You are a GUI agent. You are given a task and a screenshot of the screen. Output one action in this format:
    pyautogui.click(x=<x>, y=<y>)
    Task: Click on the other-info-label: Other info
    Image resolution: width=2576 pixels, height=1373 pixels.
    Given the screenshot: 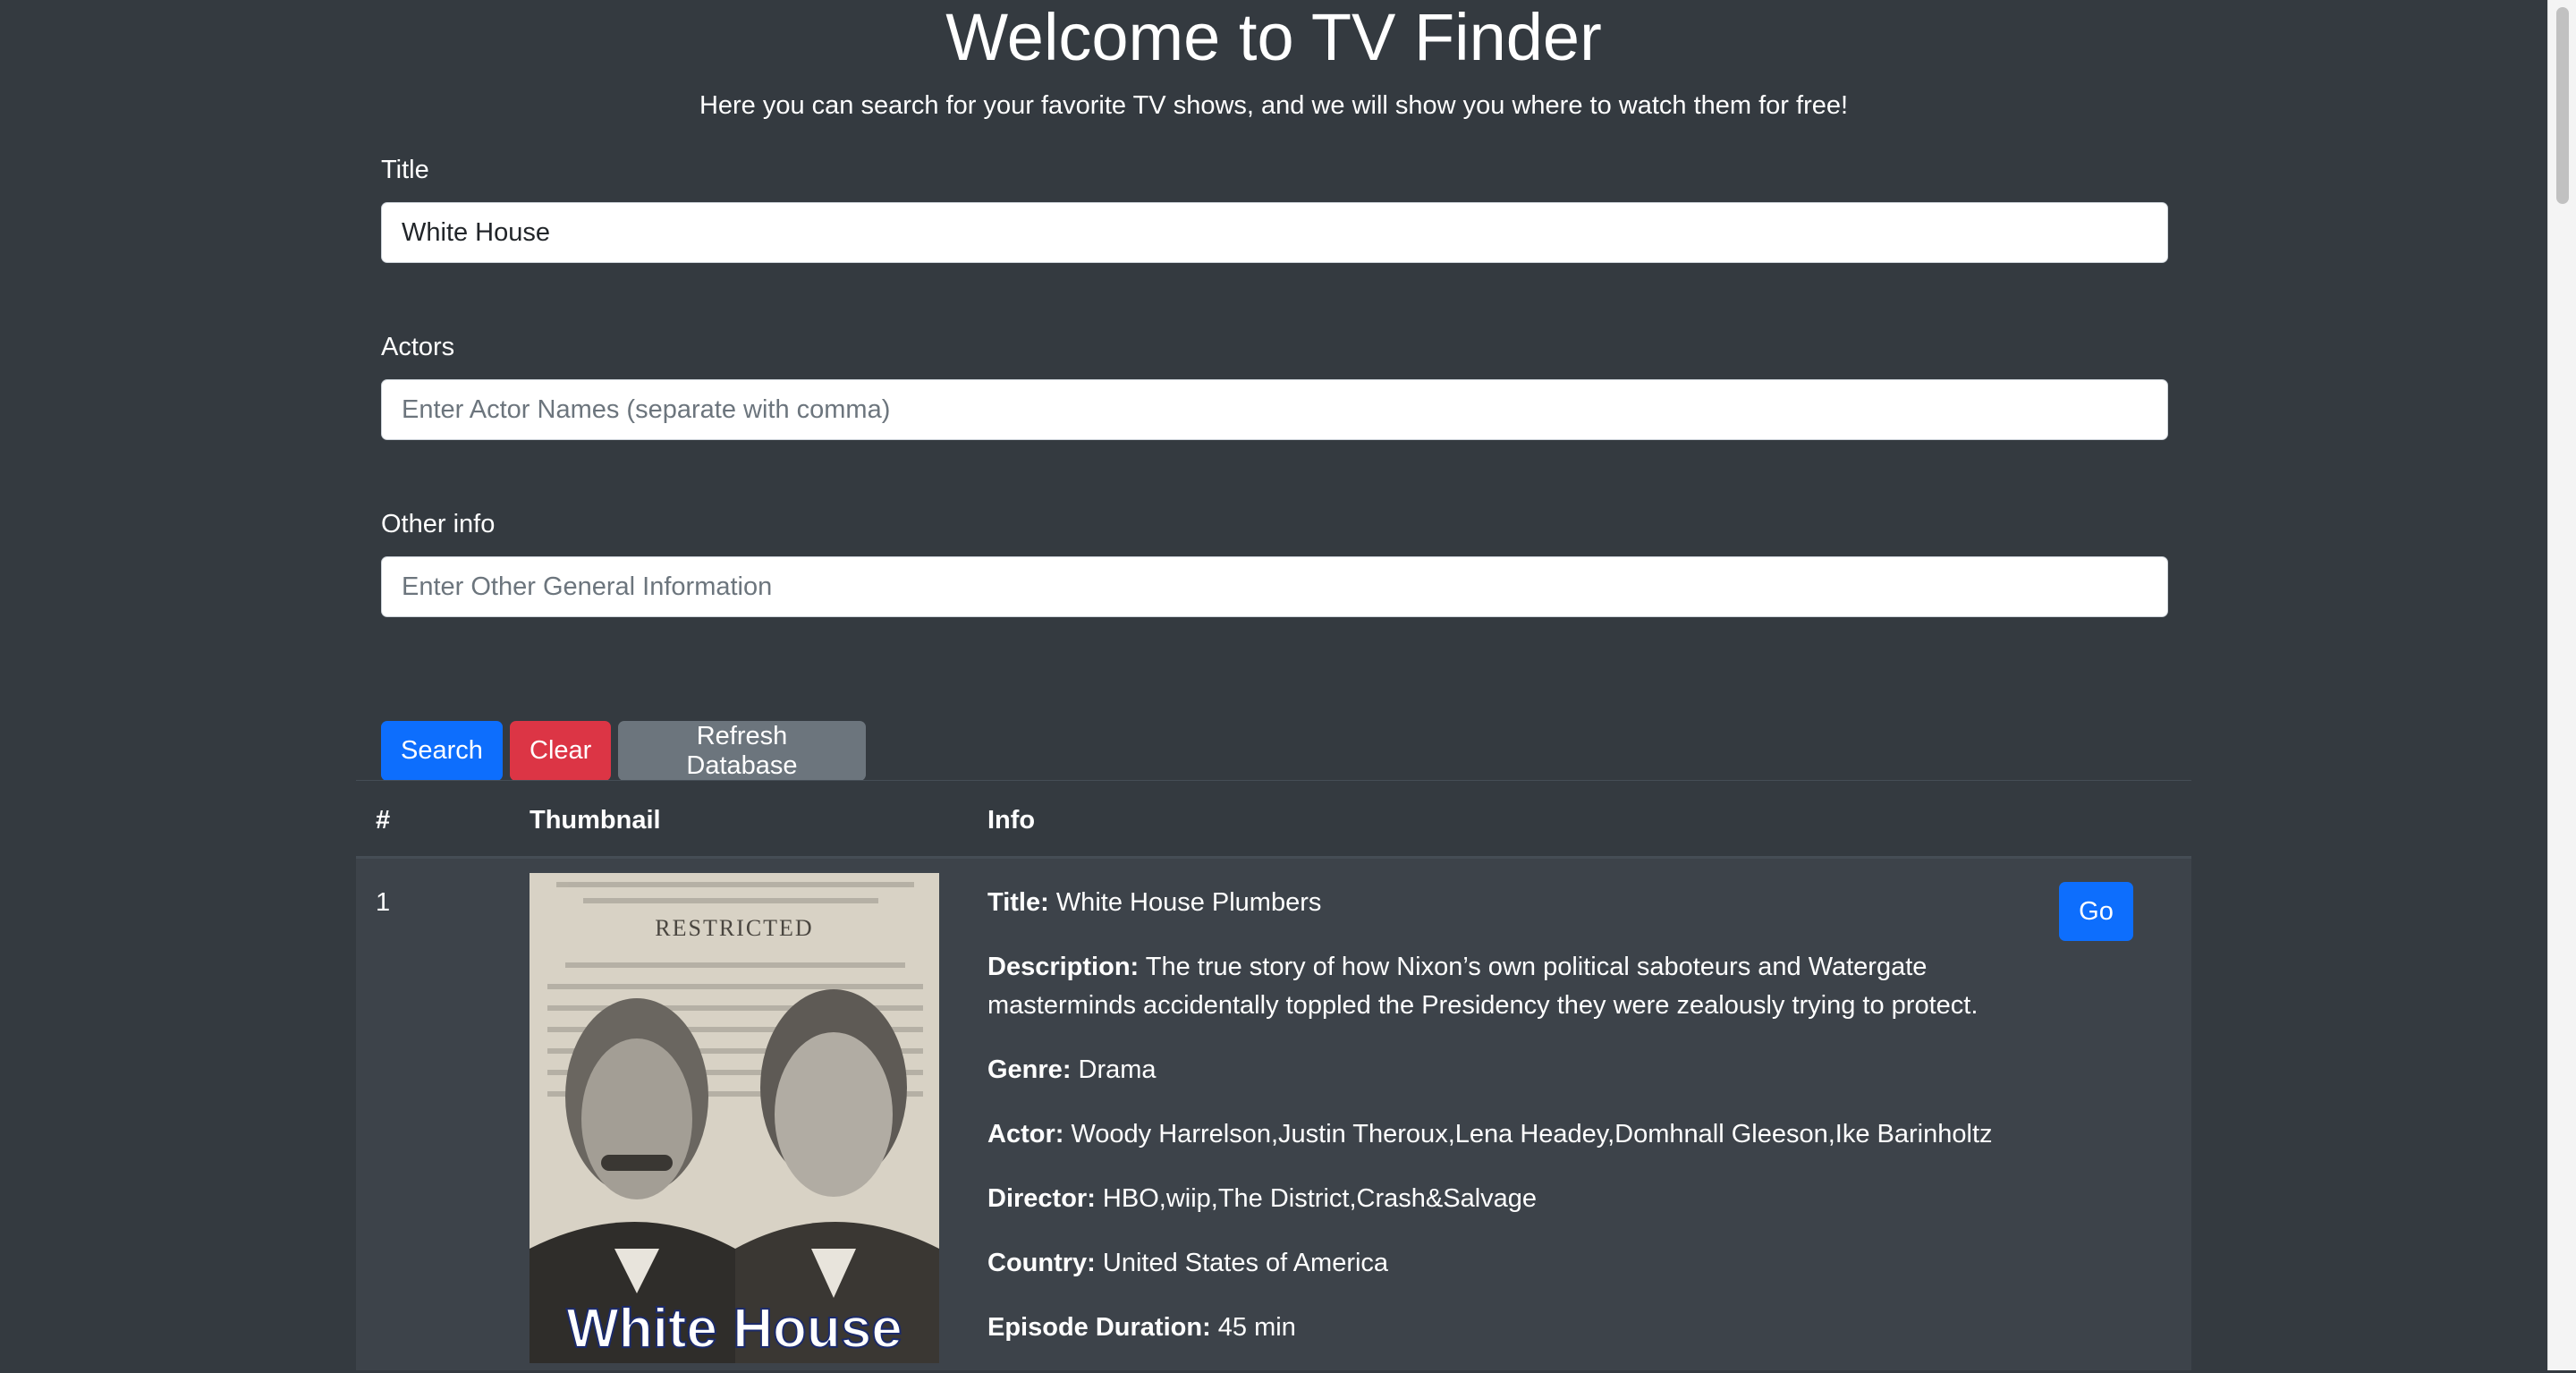 What is the action you would take?
    pyautogui.click(x=438, y=524)
    